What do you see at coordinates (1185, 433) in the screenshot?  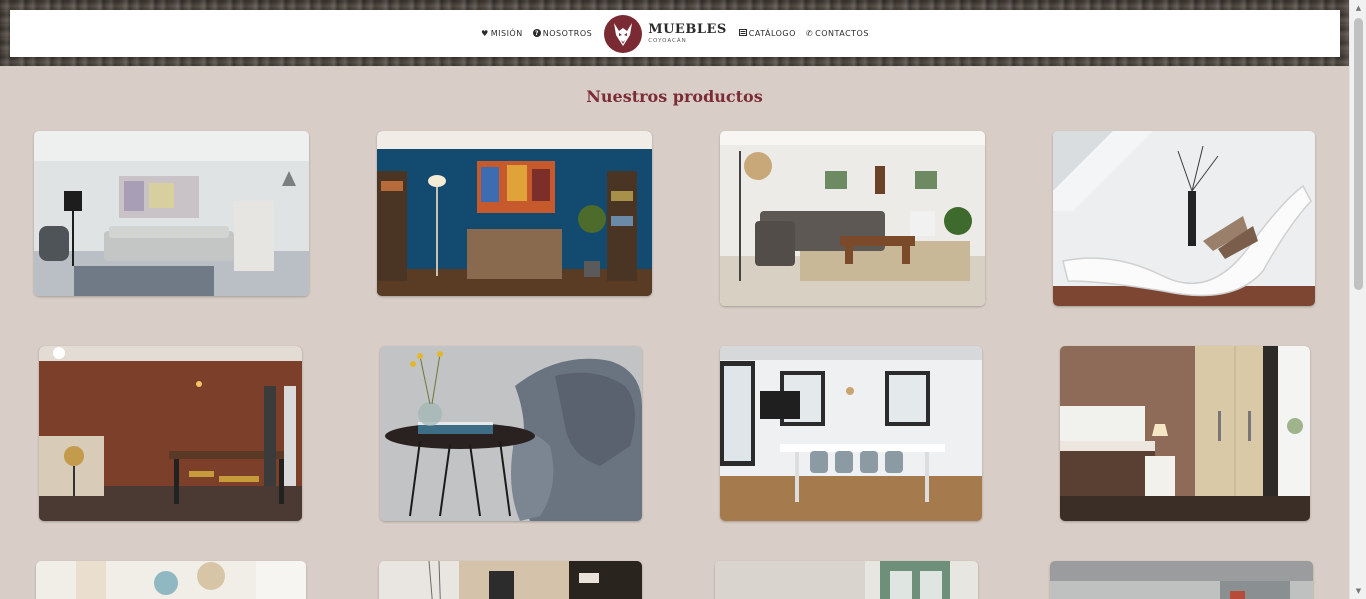 I see `product-image-bedroom` at bounding box center [1185, 433].